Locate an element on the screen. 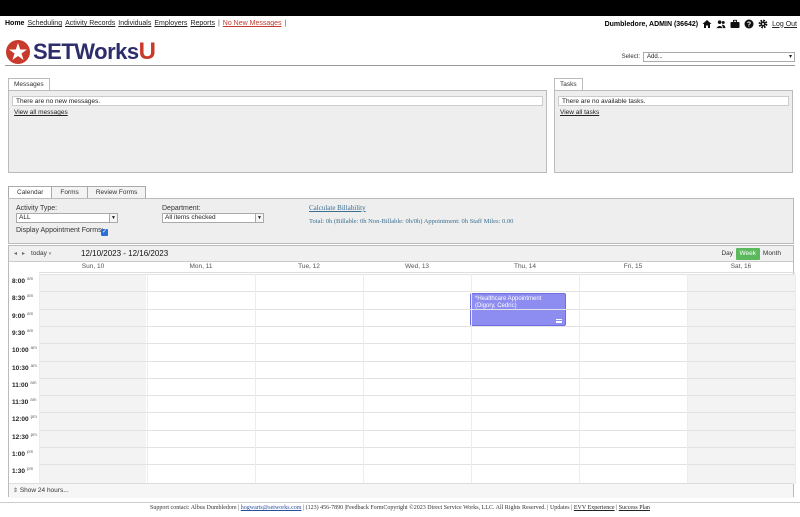 The image size is (800, 517). activity-type-select: ALL ▼ is located at coordinates (67, 218).